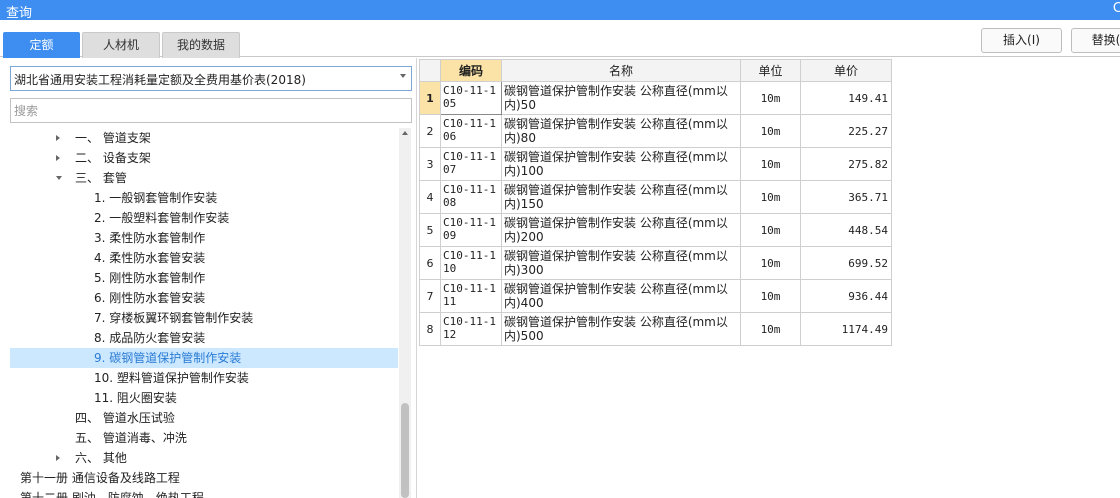  Describe the element at coordinates (430, 230) in the screenshot. I see `row-number: 5` at that location.